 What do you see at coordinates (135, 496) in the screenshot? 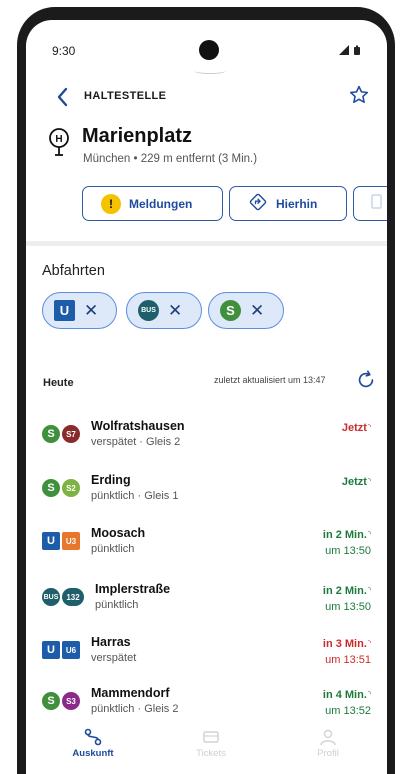
I see `departure-info: pünktlich · Gleis 1` at bounding box center [135, 496].